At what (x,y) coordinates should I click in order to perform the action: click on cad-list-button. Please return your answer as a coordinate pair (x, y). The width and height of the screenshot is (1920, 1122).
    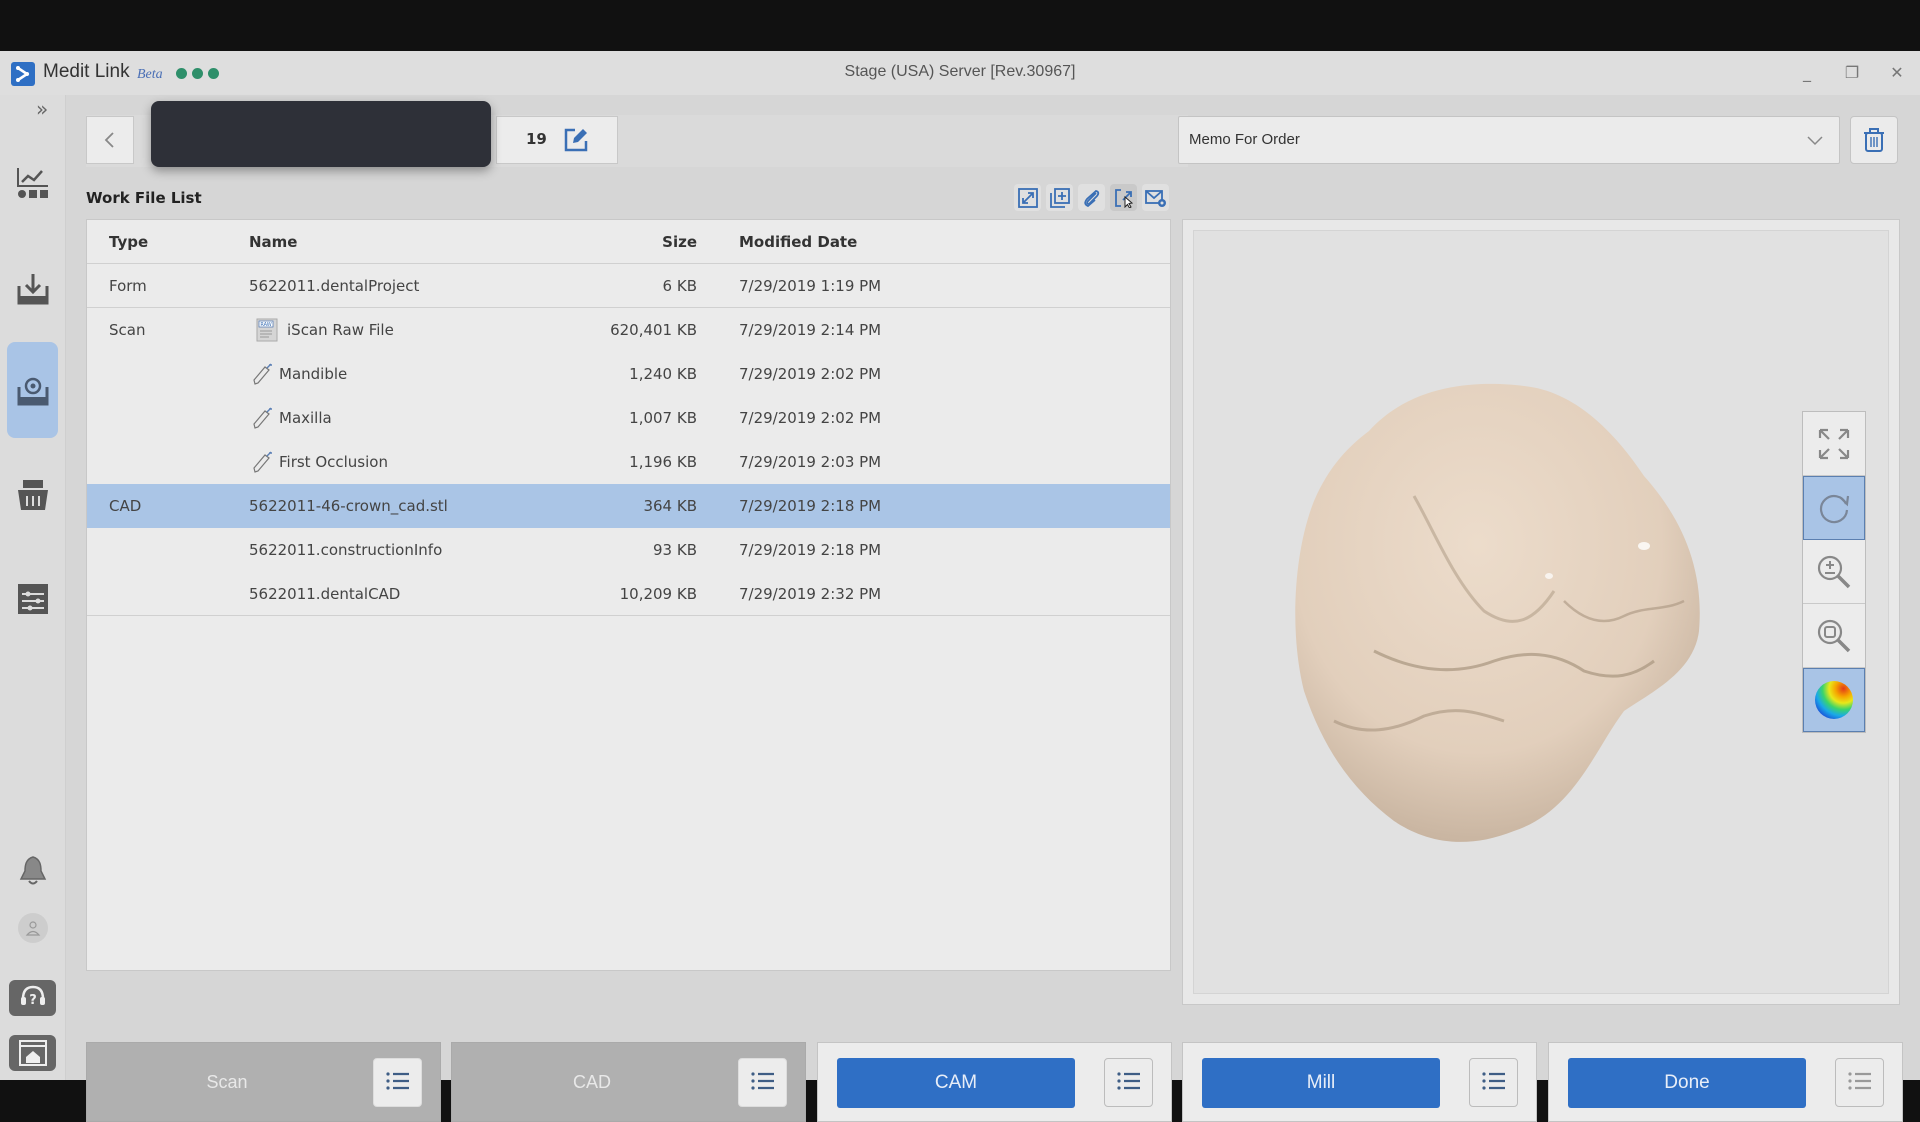
    Looking at the image, I should click on (762, 1082).